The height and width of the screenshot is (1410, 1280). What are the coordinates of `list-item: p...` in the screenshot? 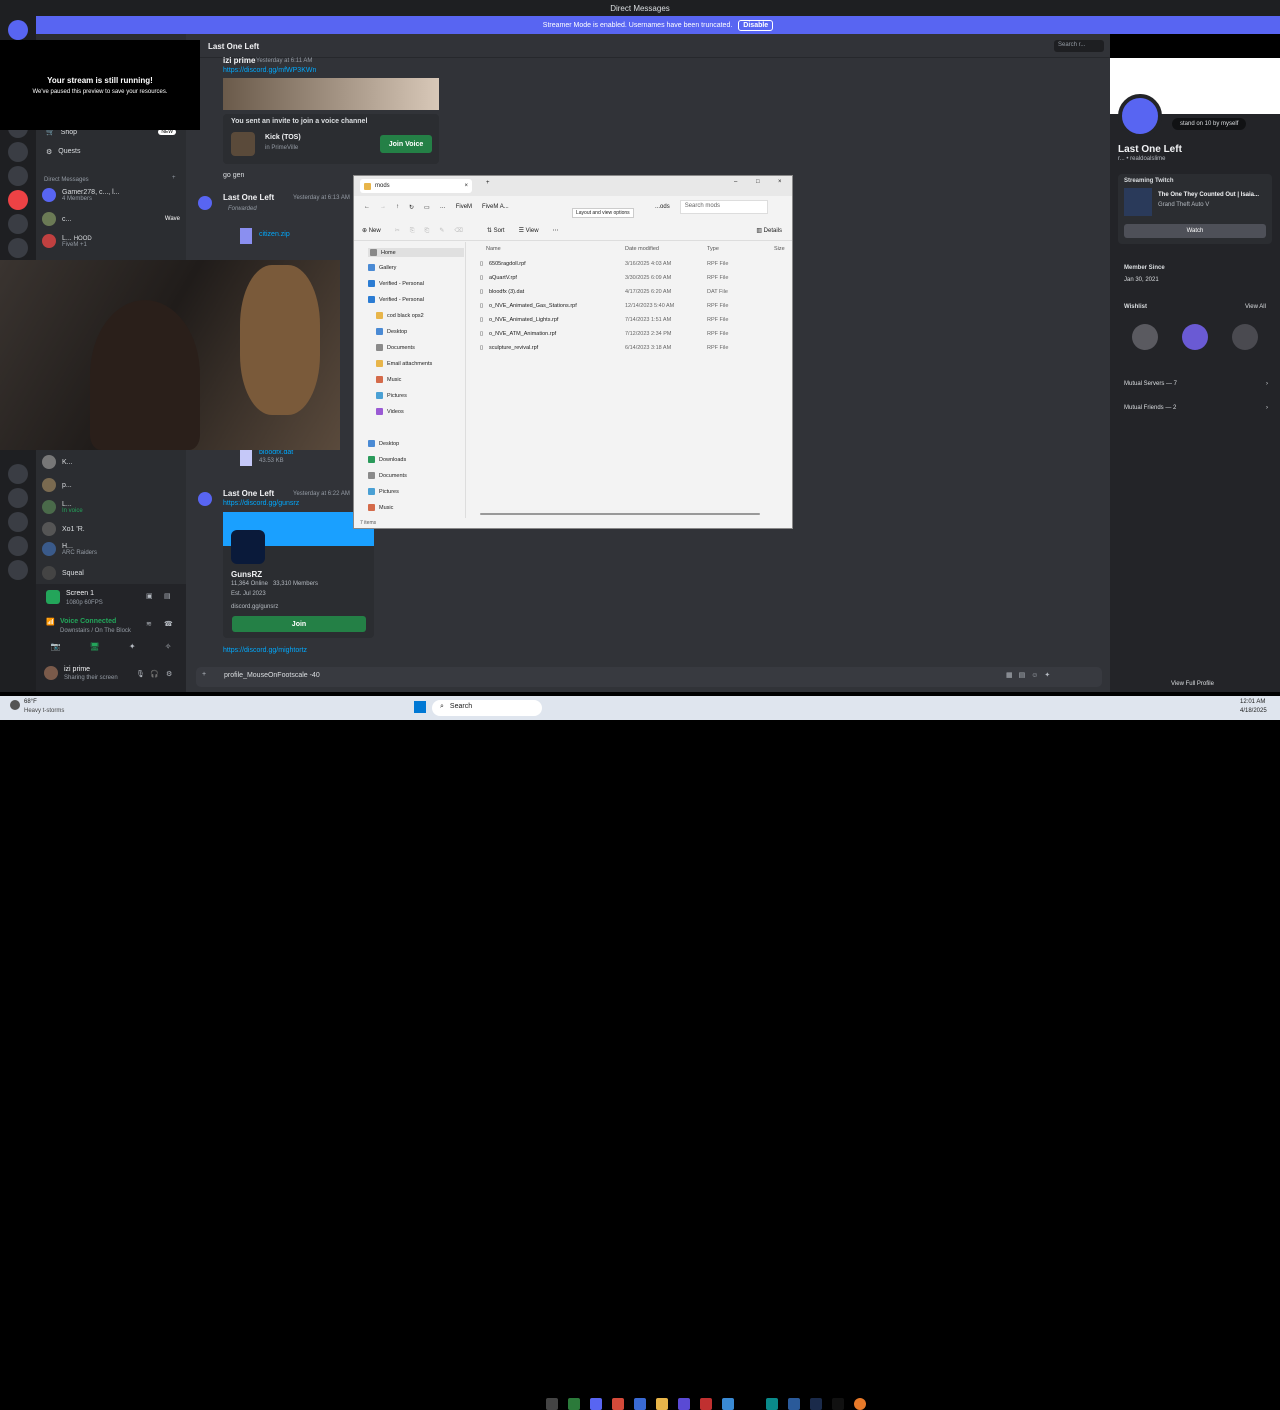 It's located at (57, 485).